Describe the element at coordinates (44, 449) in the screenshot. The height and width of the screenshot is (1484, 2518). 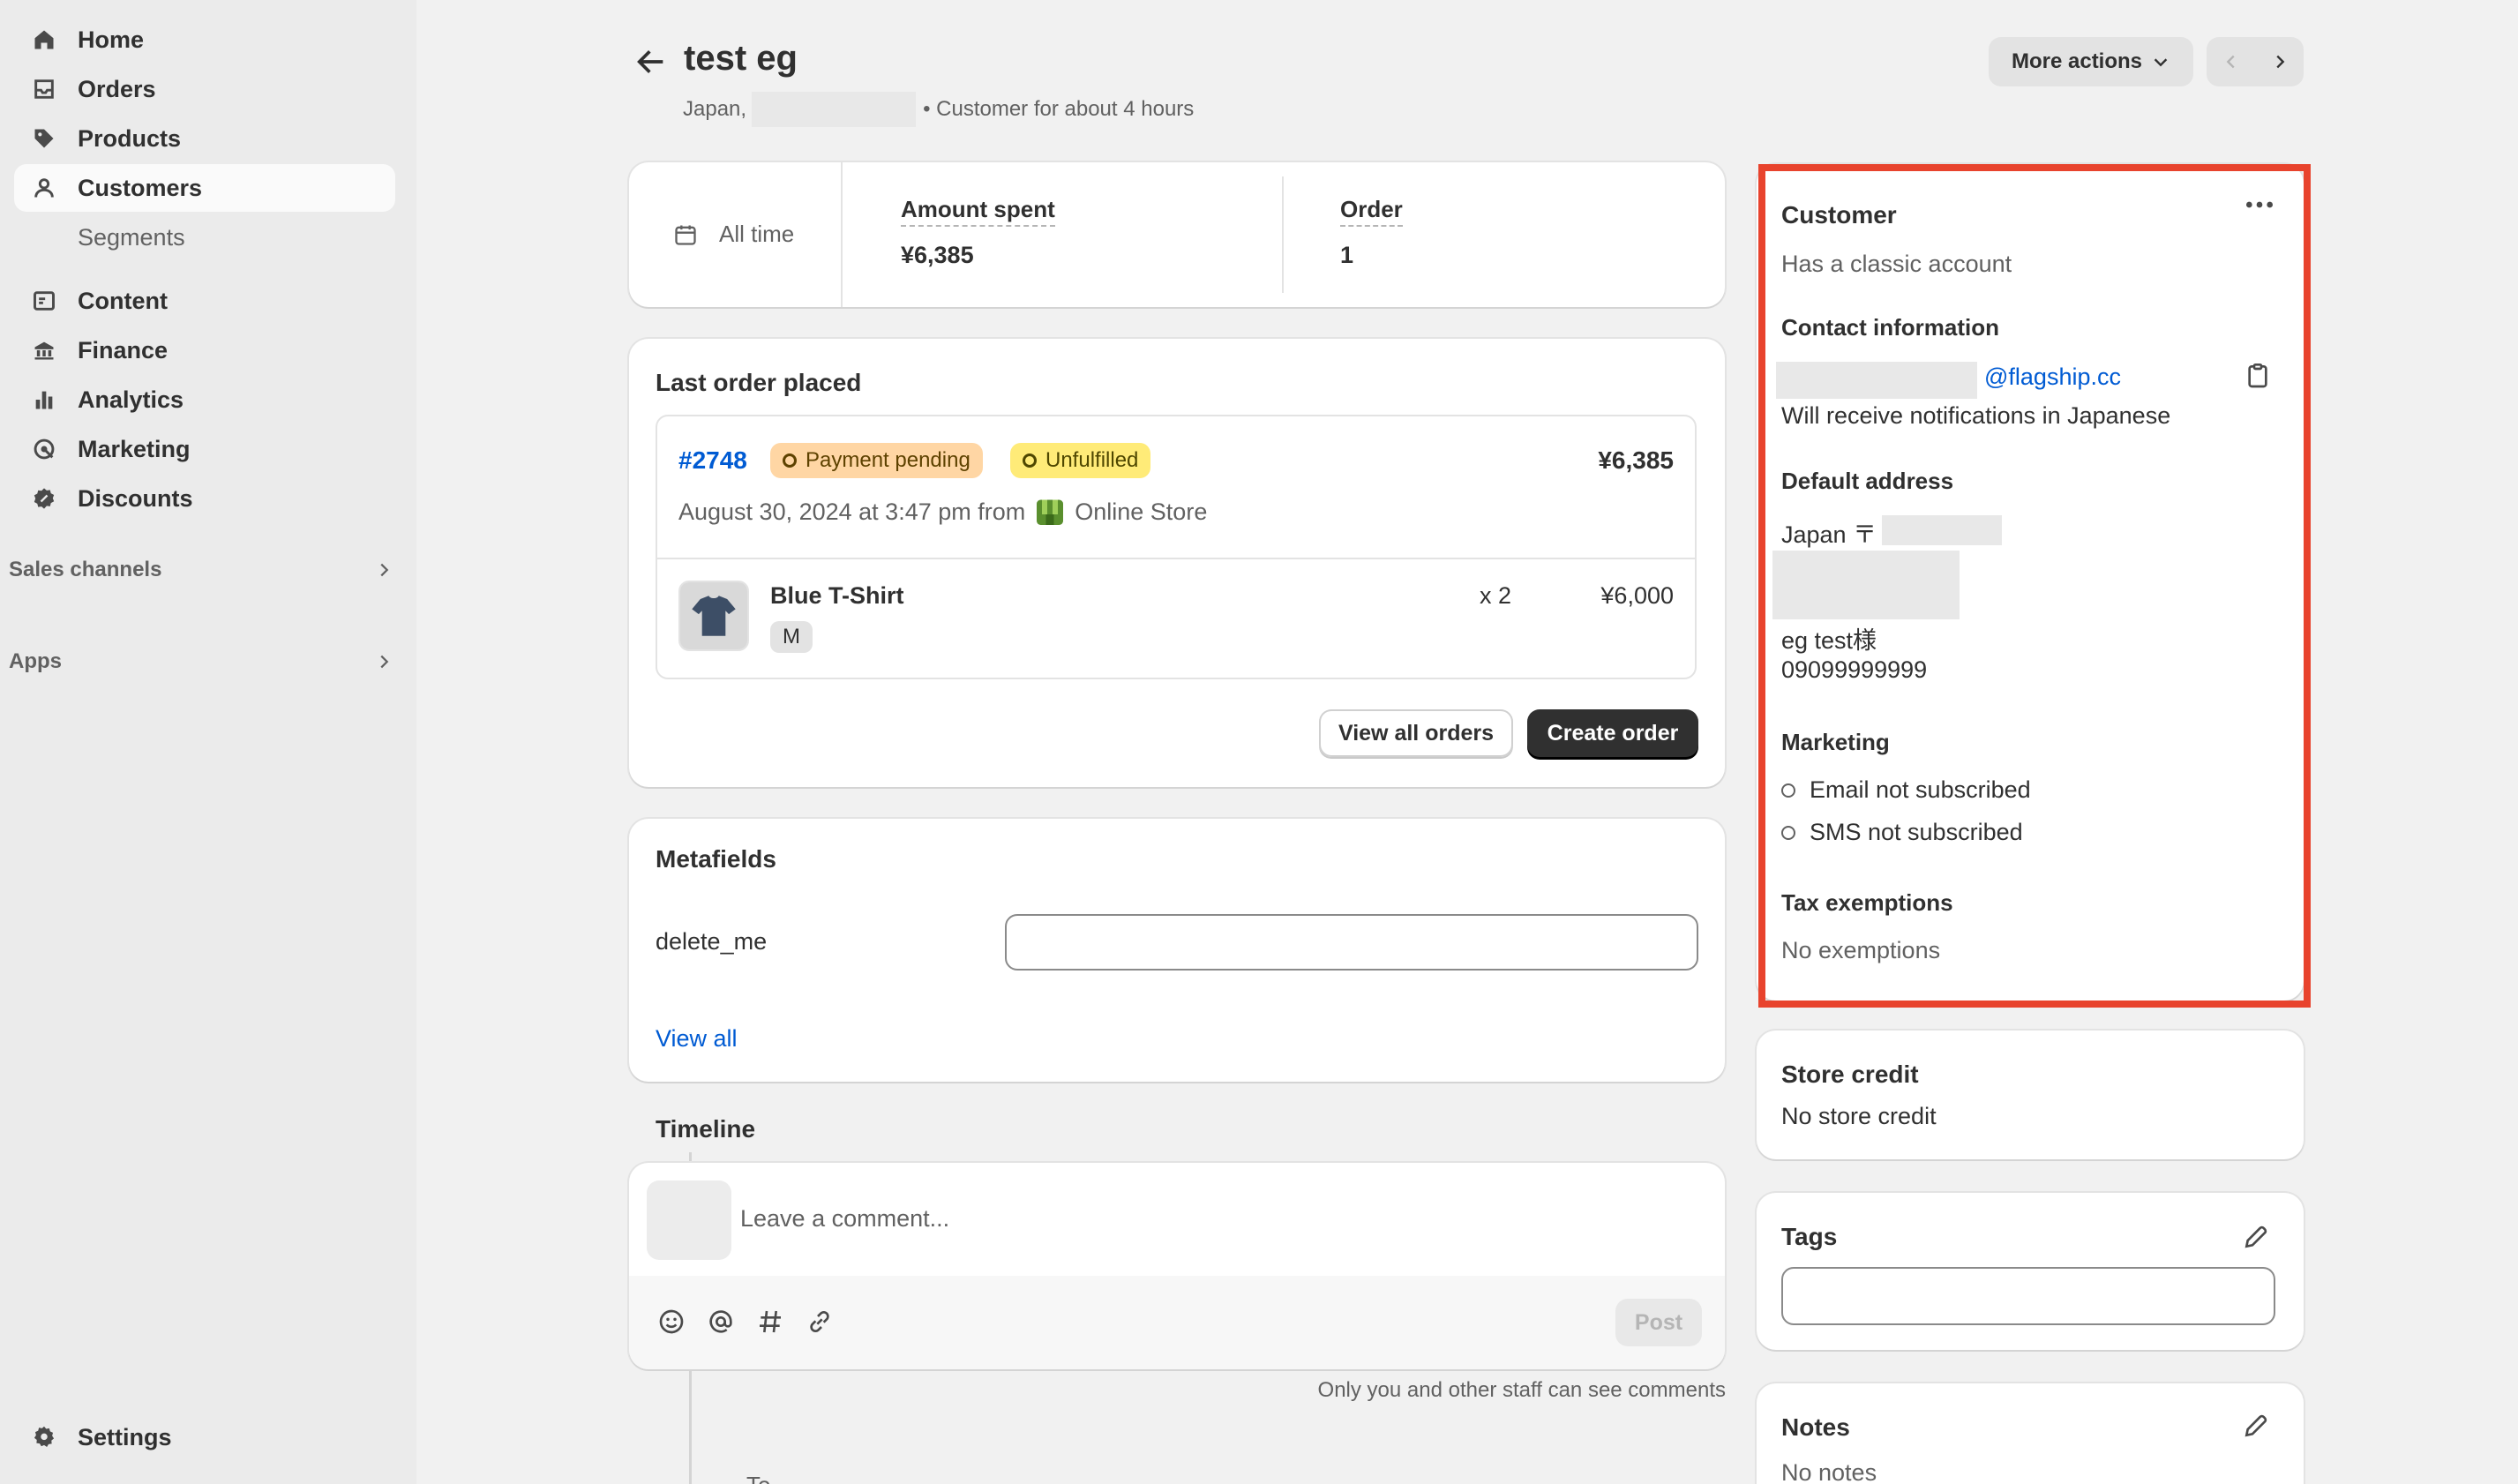
I see `target-icon` at that location.